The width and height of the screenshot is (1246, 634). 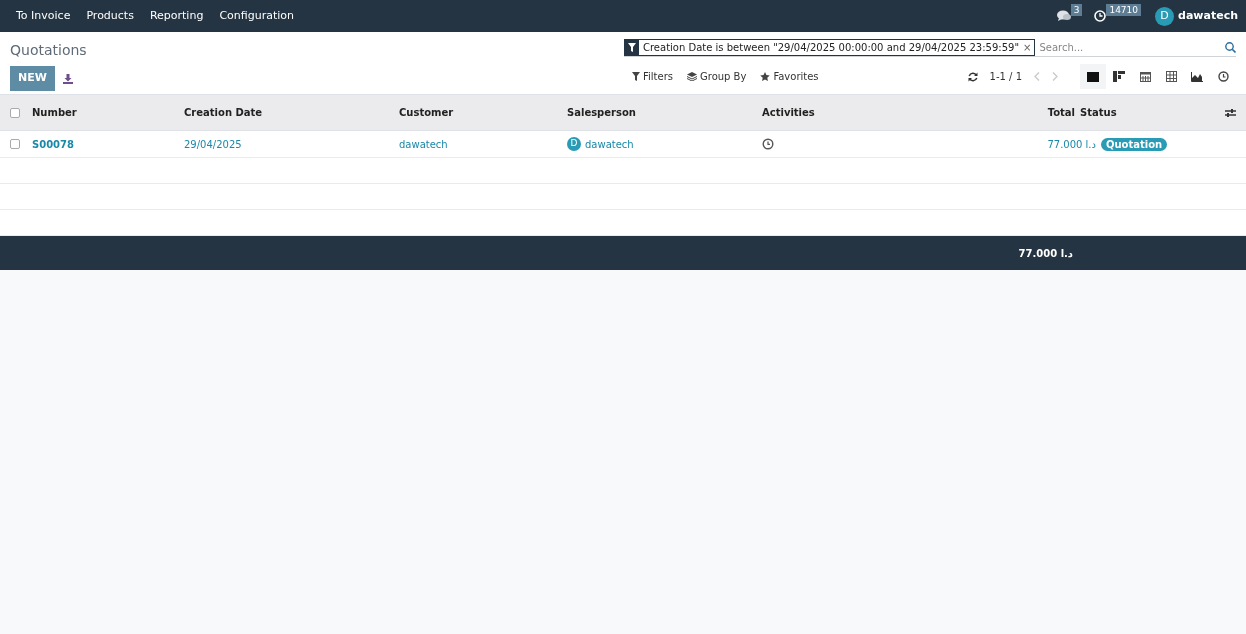 I want to click on menu-item: To Invoice, so click(x=43, y=16).